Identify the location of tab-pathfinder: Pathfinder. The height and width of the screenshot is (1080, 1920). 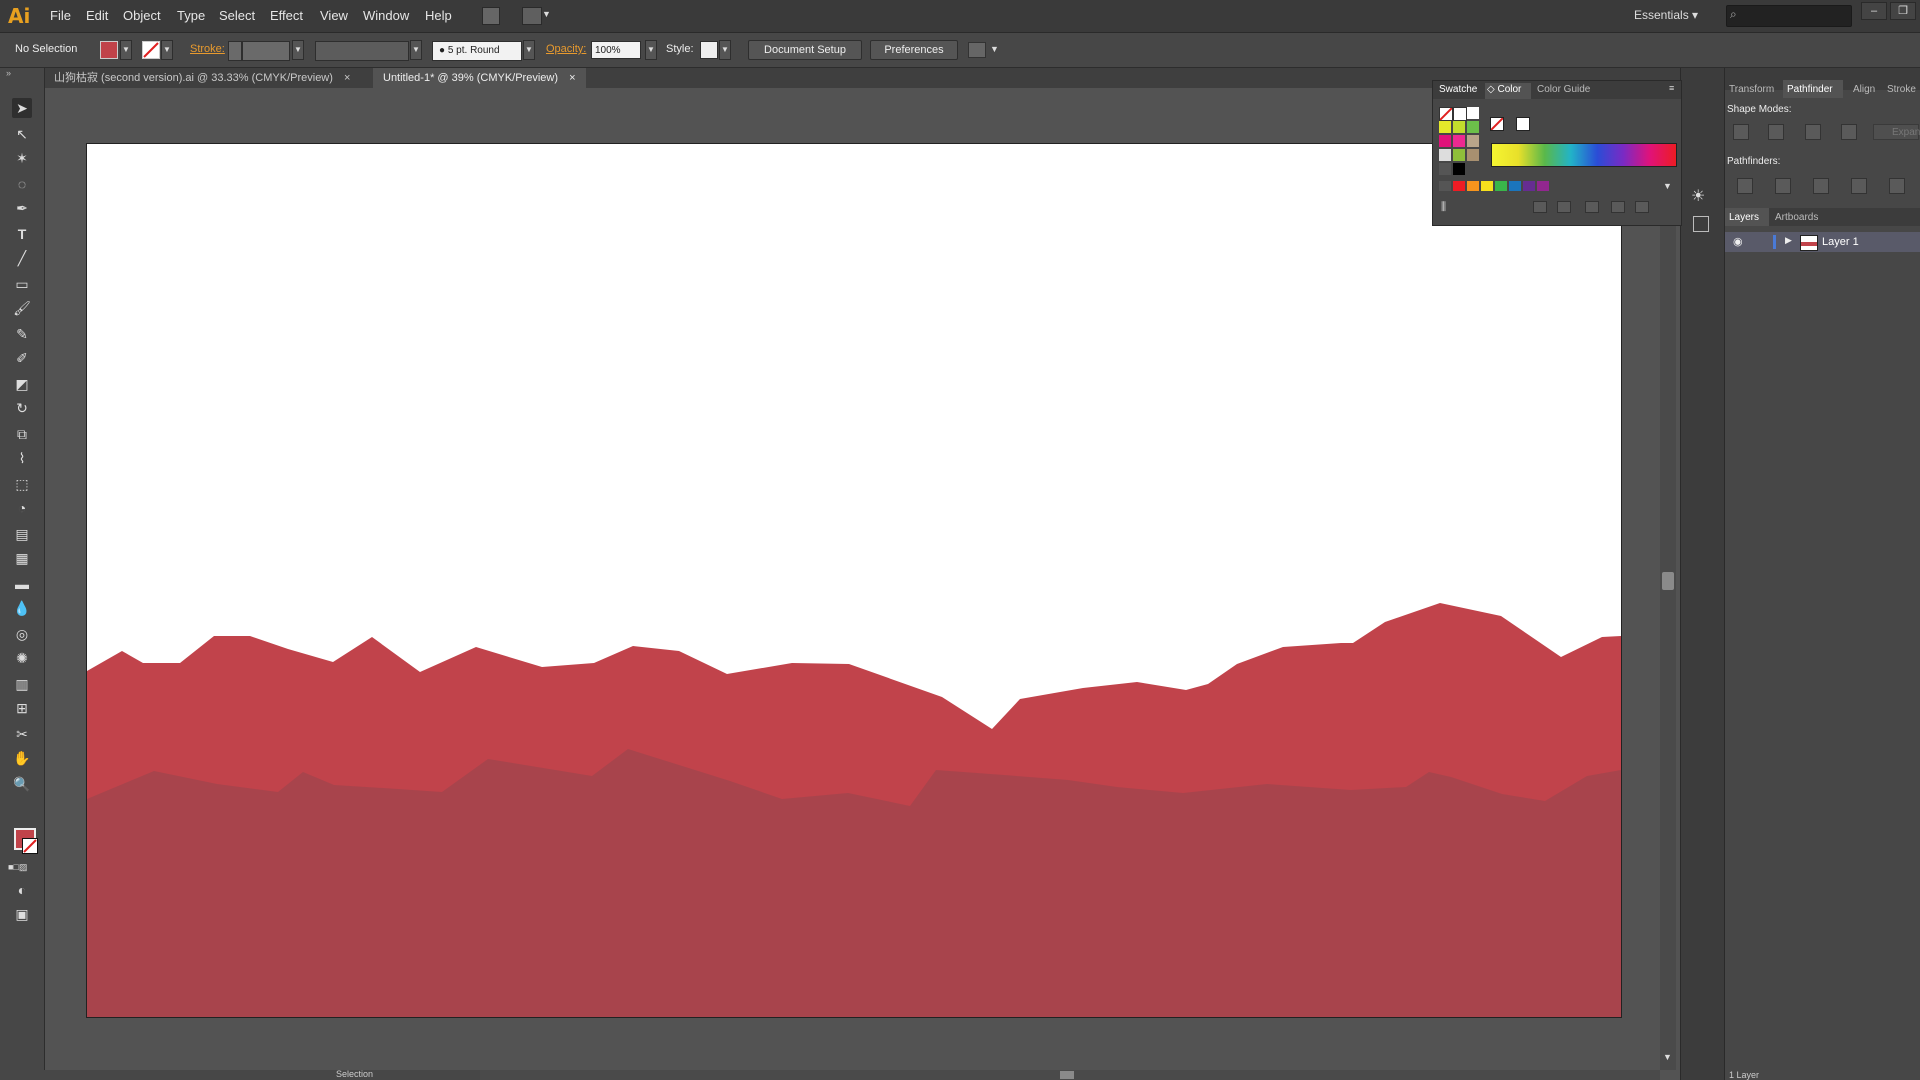
(1810, 89).